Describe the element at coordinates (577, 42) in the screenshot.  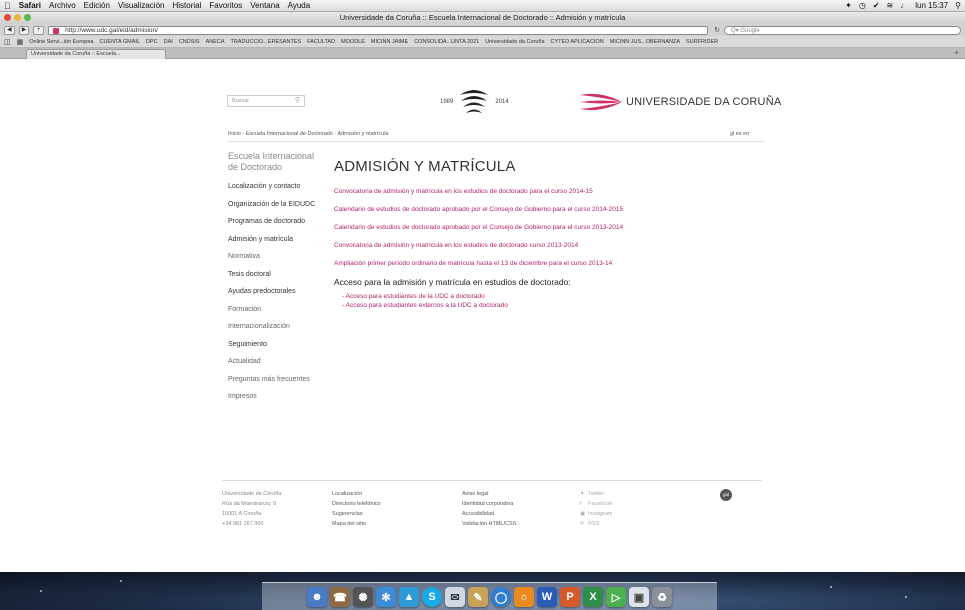
I see `bookmark-item: CYTED APLICACION` at that location.